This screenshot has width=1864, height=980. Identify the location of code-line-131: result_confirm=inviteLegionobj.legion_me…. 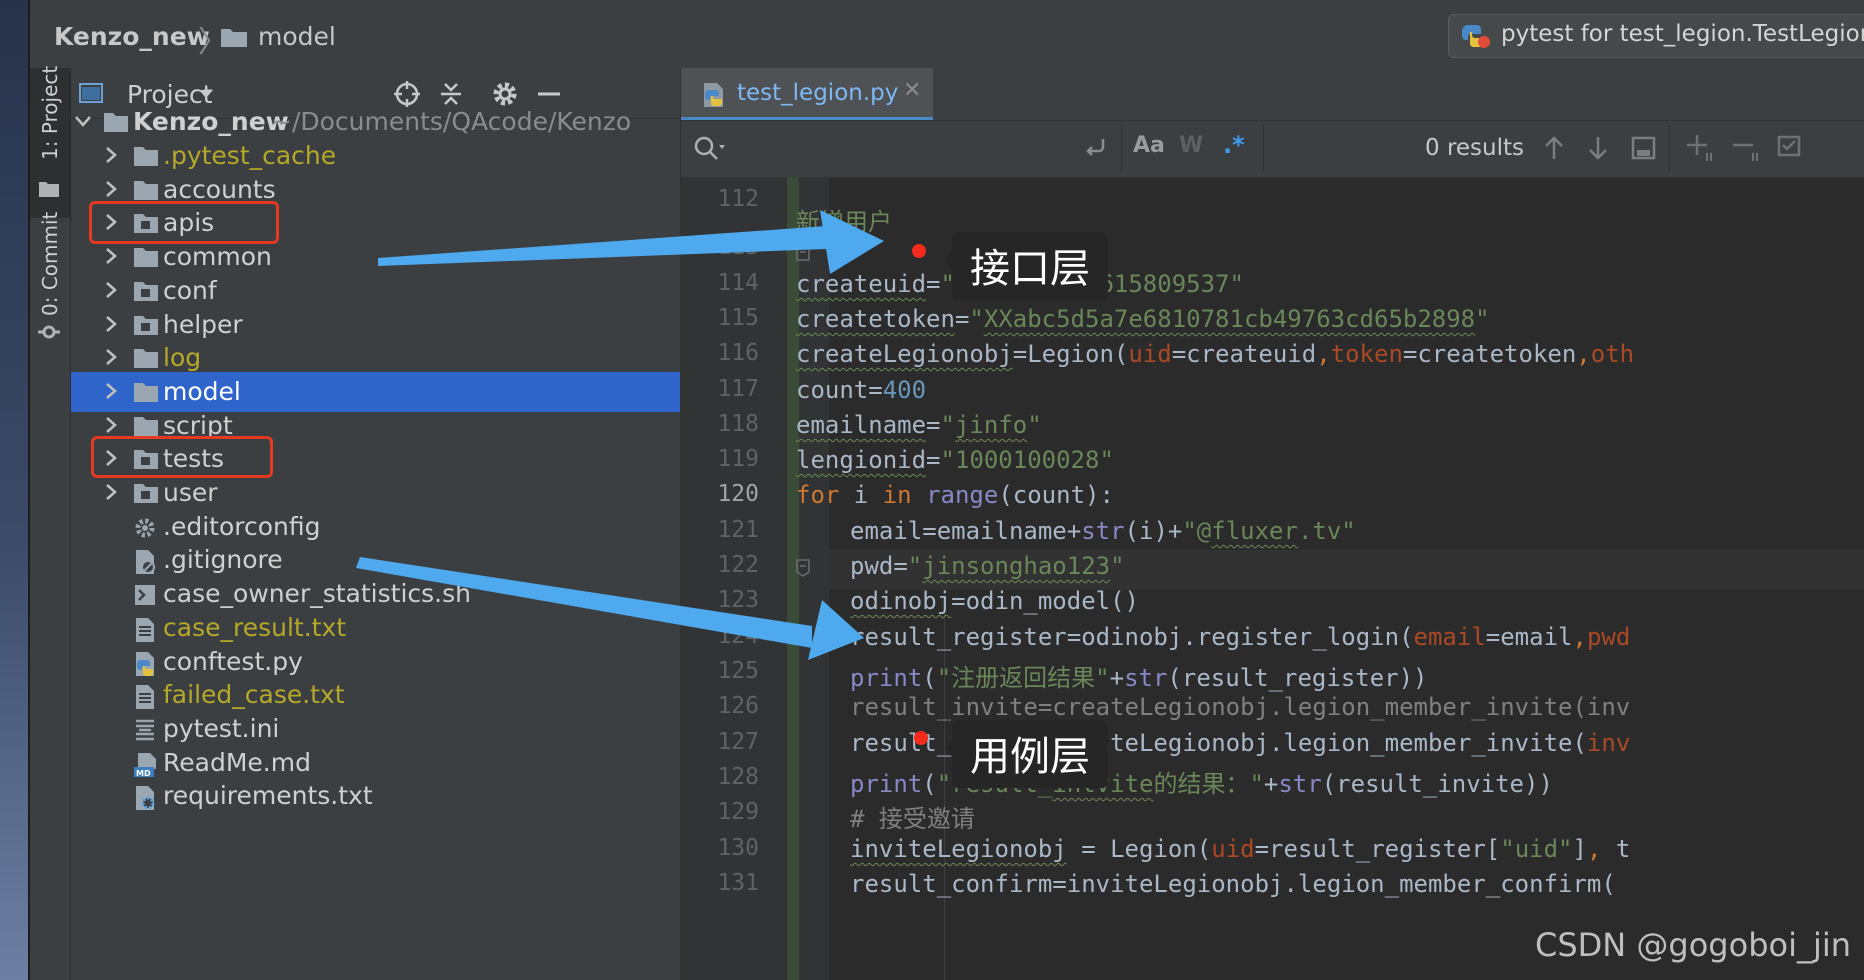
(1233, 884).